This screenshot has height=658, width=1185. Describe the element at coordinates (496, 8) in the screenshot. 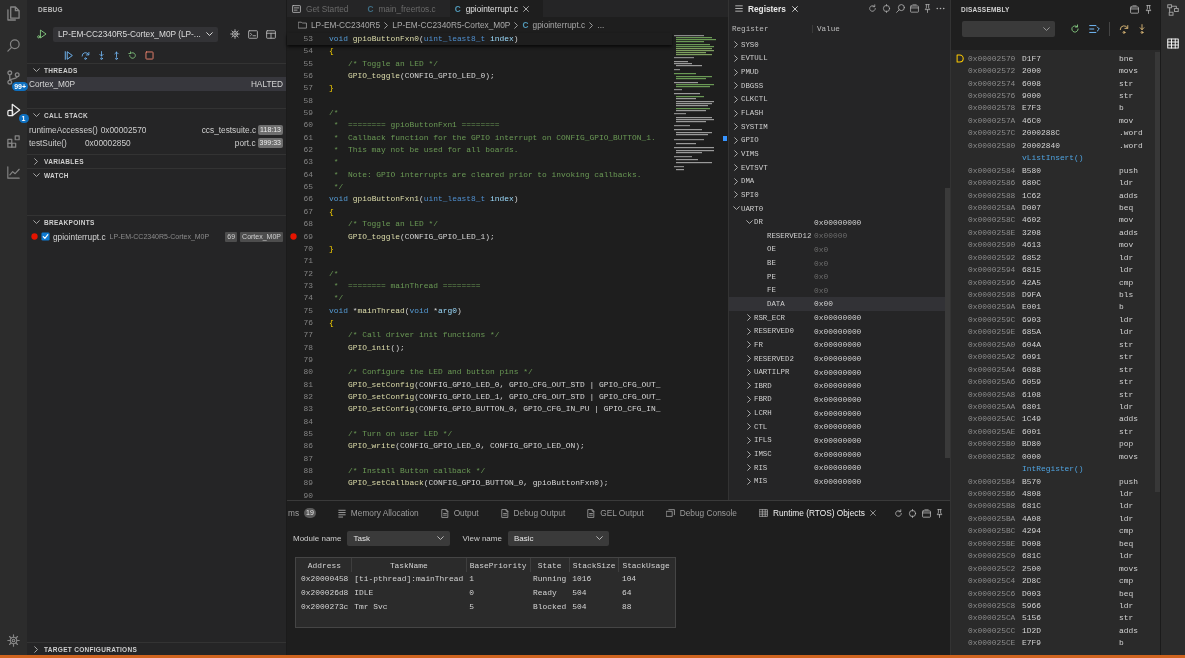

I see `editor-tab: C gpiointerrupt.c` at that location.